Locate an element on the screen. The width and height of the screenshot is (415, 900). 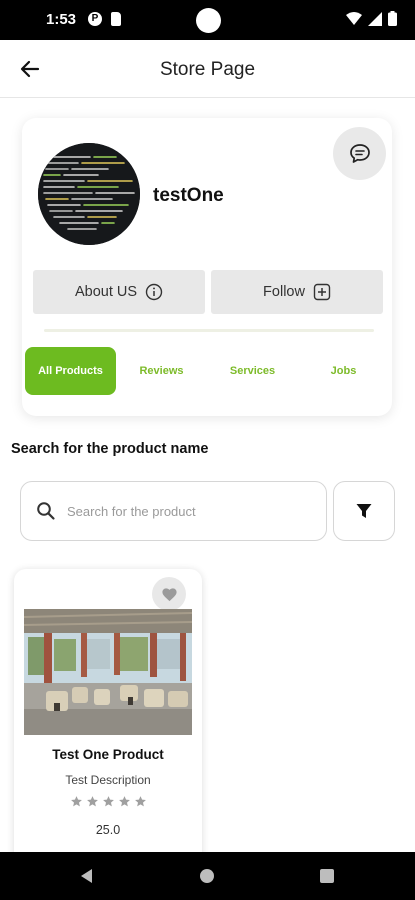
product-name: Test One Product is located at coordinates (108, 754).